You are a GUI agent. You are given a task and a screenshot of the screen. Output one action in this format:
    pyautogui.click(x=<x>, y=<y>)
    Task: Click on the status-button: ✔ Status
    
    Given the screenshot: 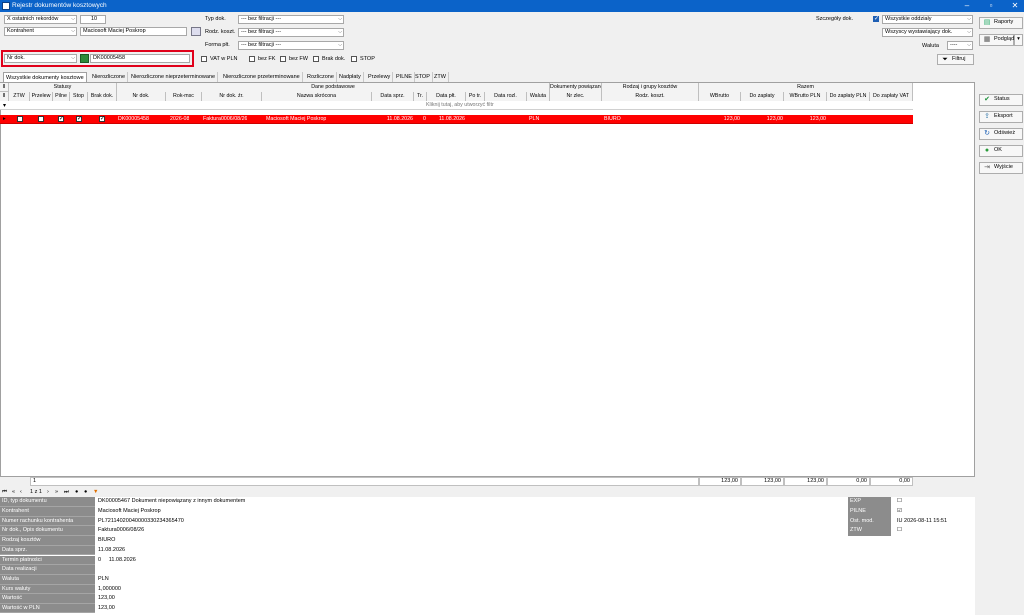 What is the action you would take?
    pyautogui.click(x=1001, y=100)
    